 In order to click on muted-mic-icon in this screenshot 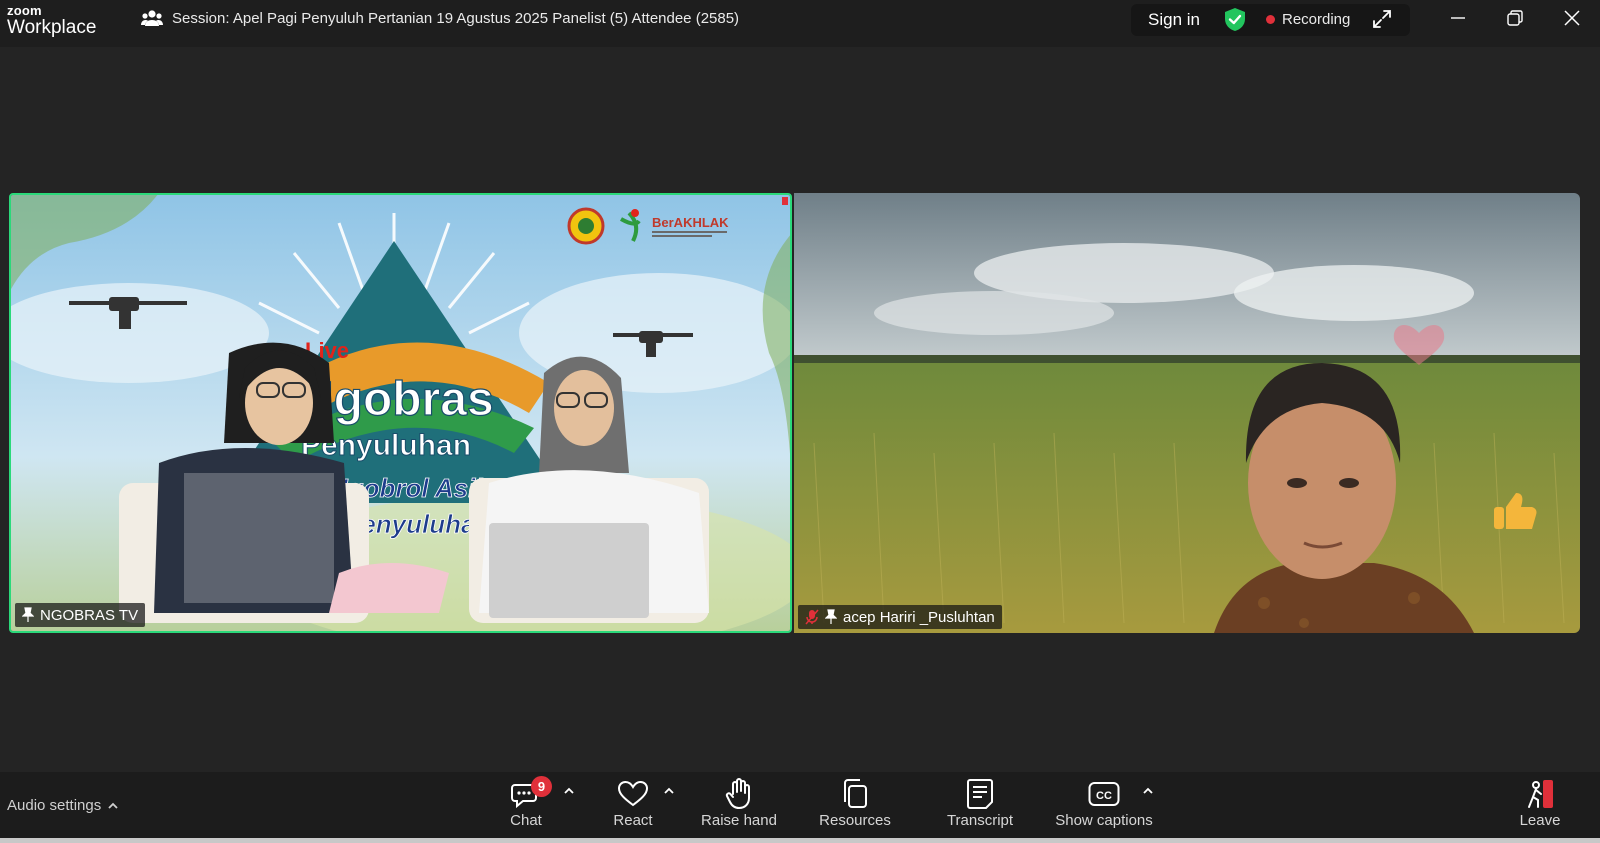, I will do `click(812, 617)`.